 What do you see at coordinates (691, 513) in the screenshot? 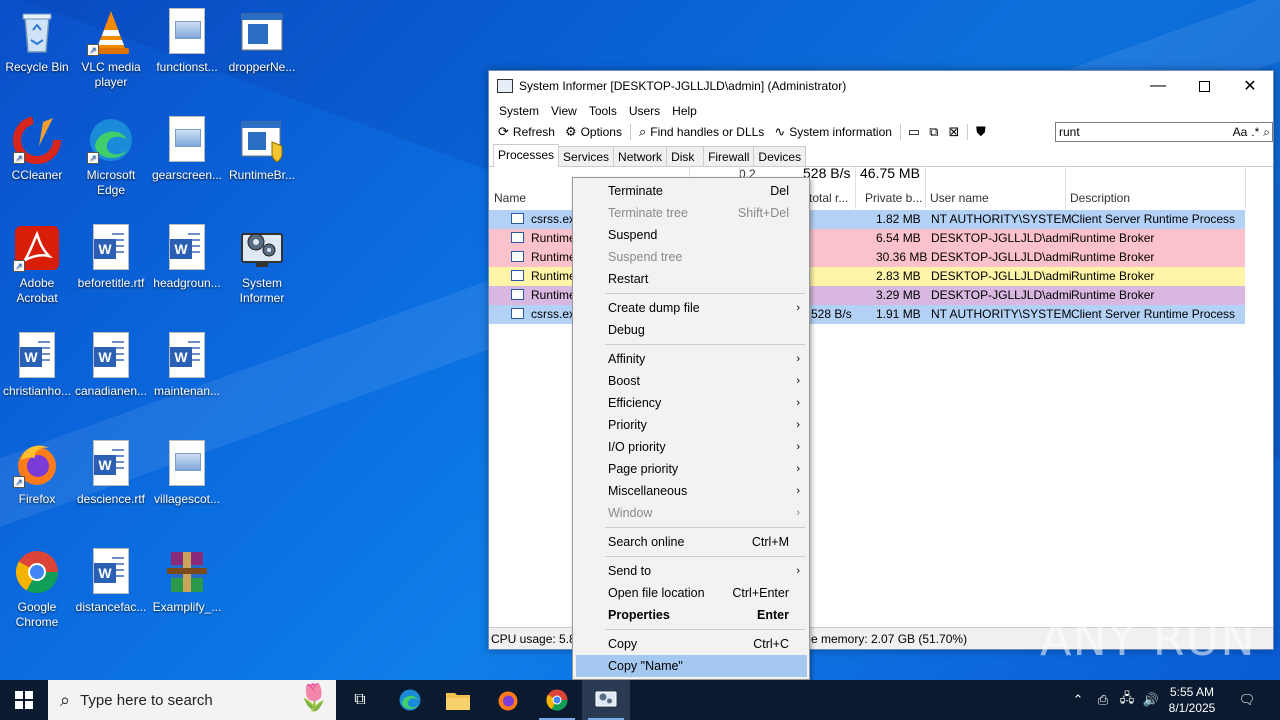
I see `menu-item-window: Window ›` at bounding box center [691, 513].